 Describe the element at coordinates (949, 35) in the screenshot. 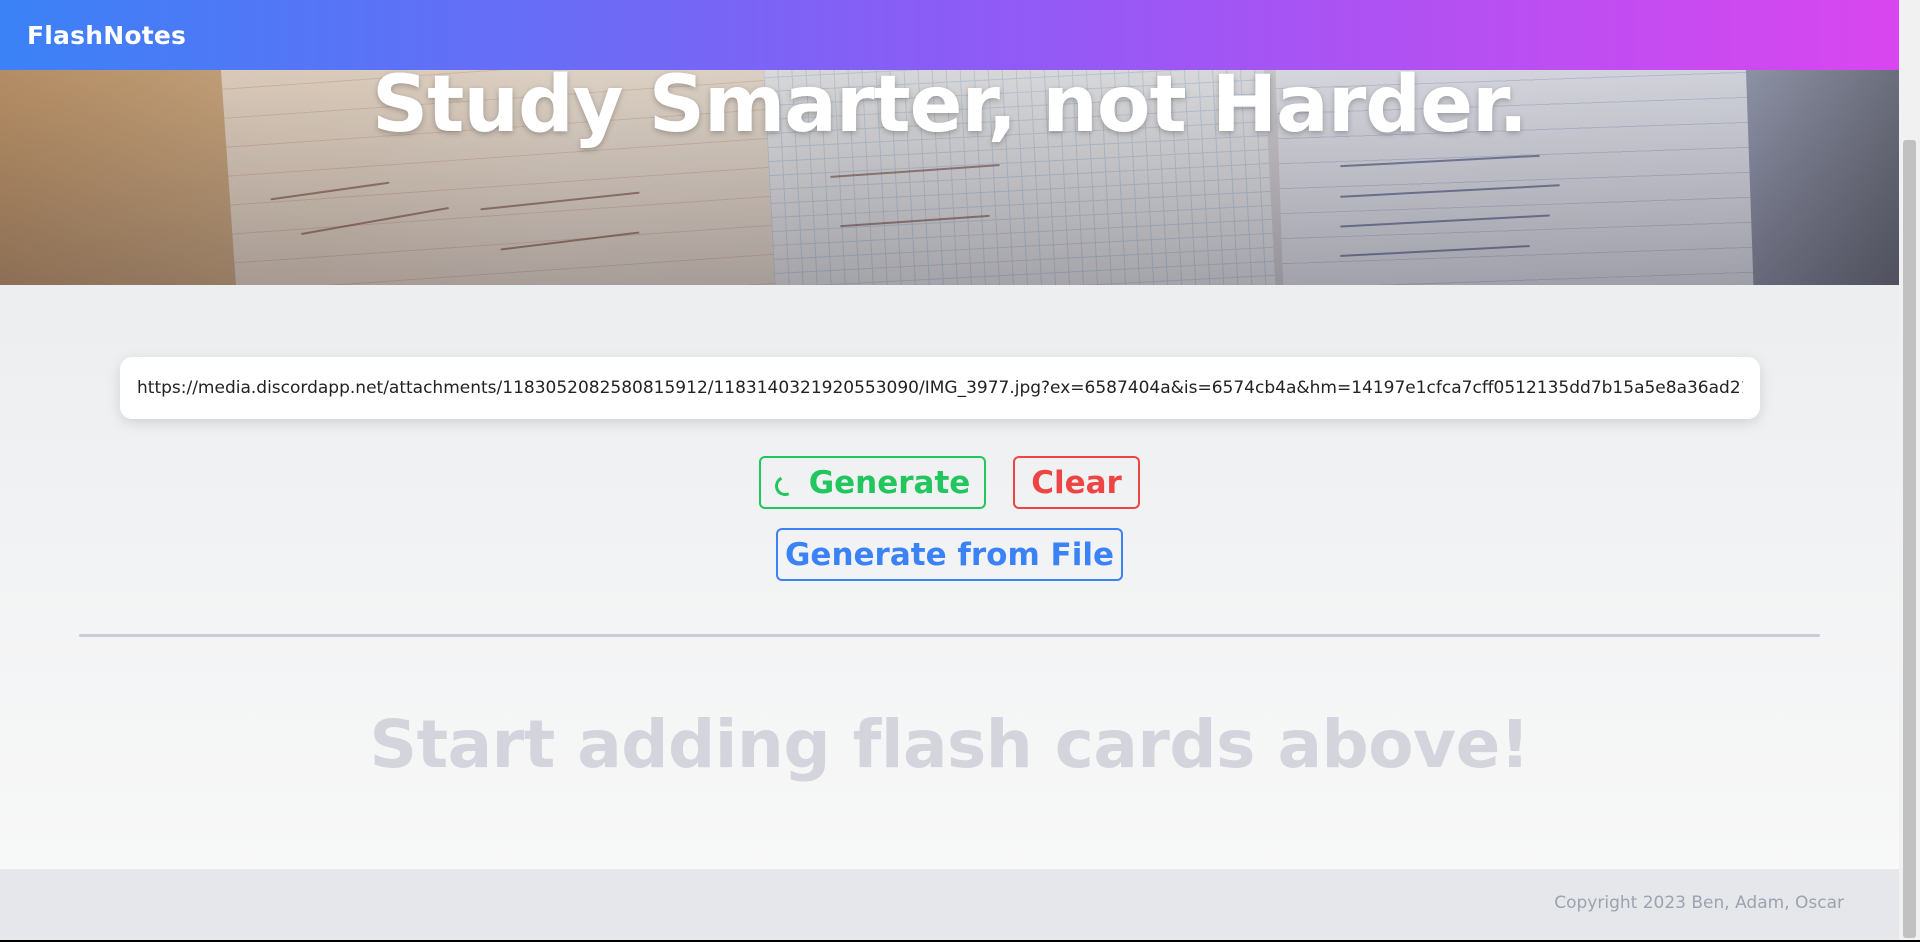

I see `navbar: FlashNotes` at that location.